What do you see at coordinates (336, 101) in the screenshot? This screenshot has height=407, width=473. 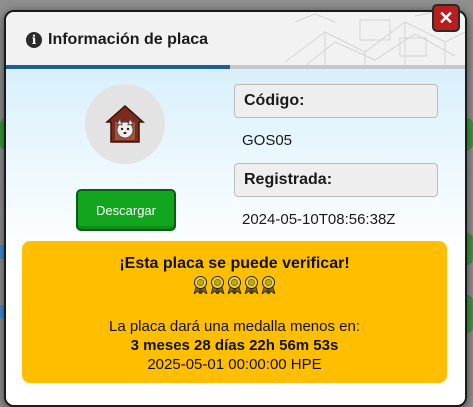 I see `code-label: Código:` at bounding box center [336, 101].